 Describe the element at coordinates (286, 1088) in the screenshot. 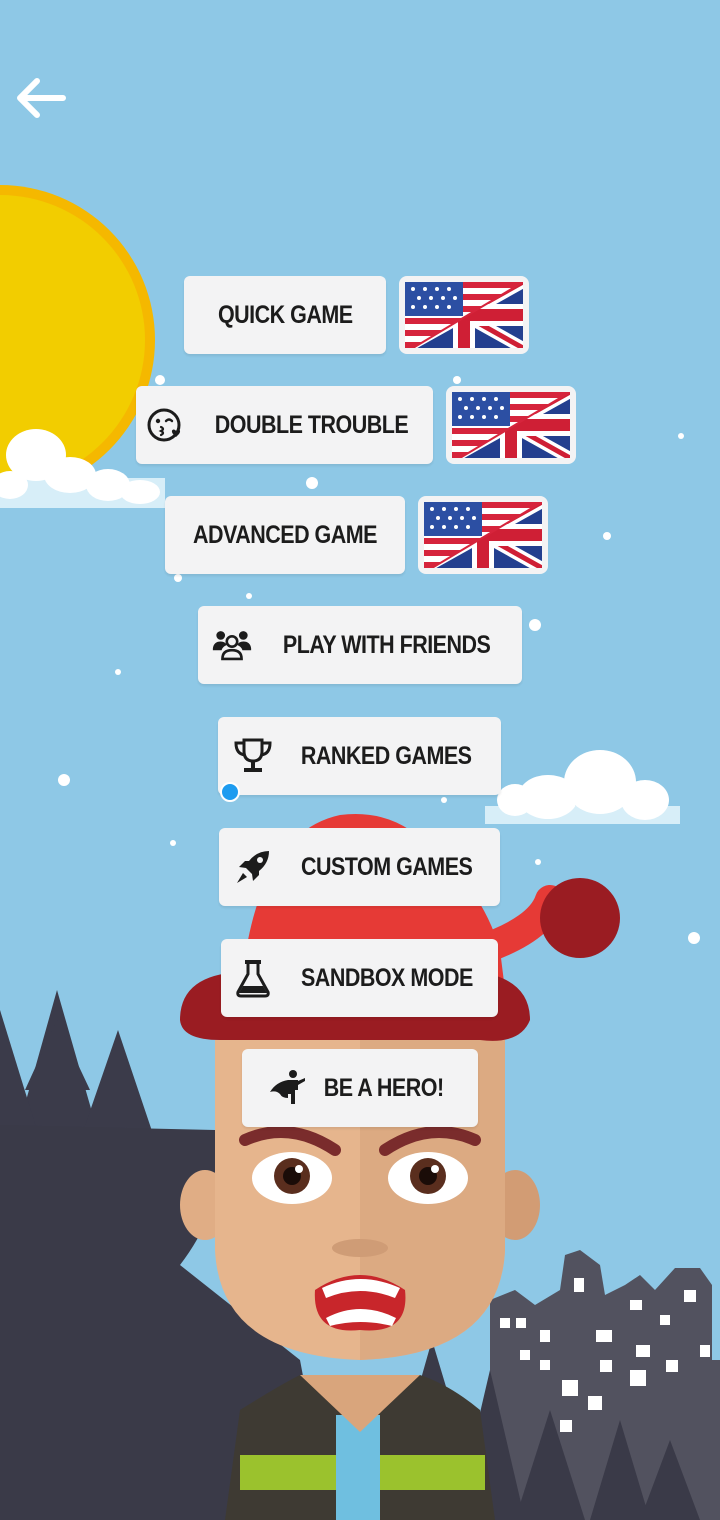

I see `caped-hero-icon` at that location.